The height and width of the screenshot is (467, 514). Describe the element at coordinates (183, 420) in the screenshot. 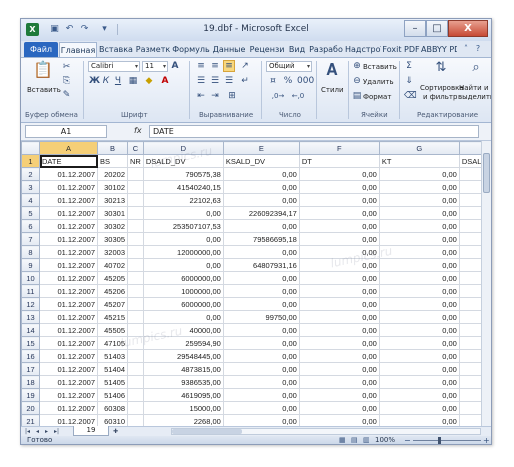

I see `cell-d: 2268,00` at that location.